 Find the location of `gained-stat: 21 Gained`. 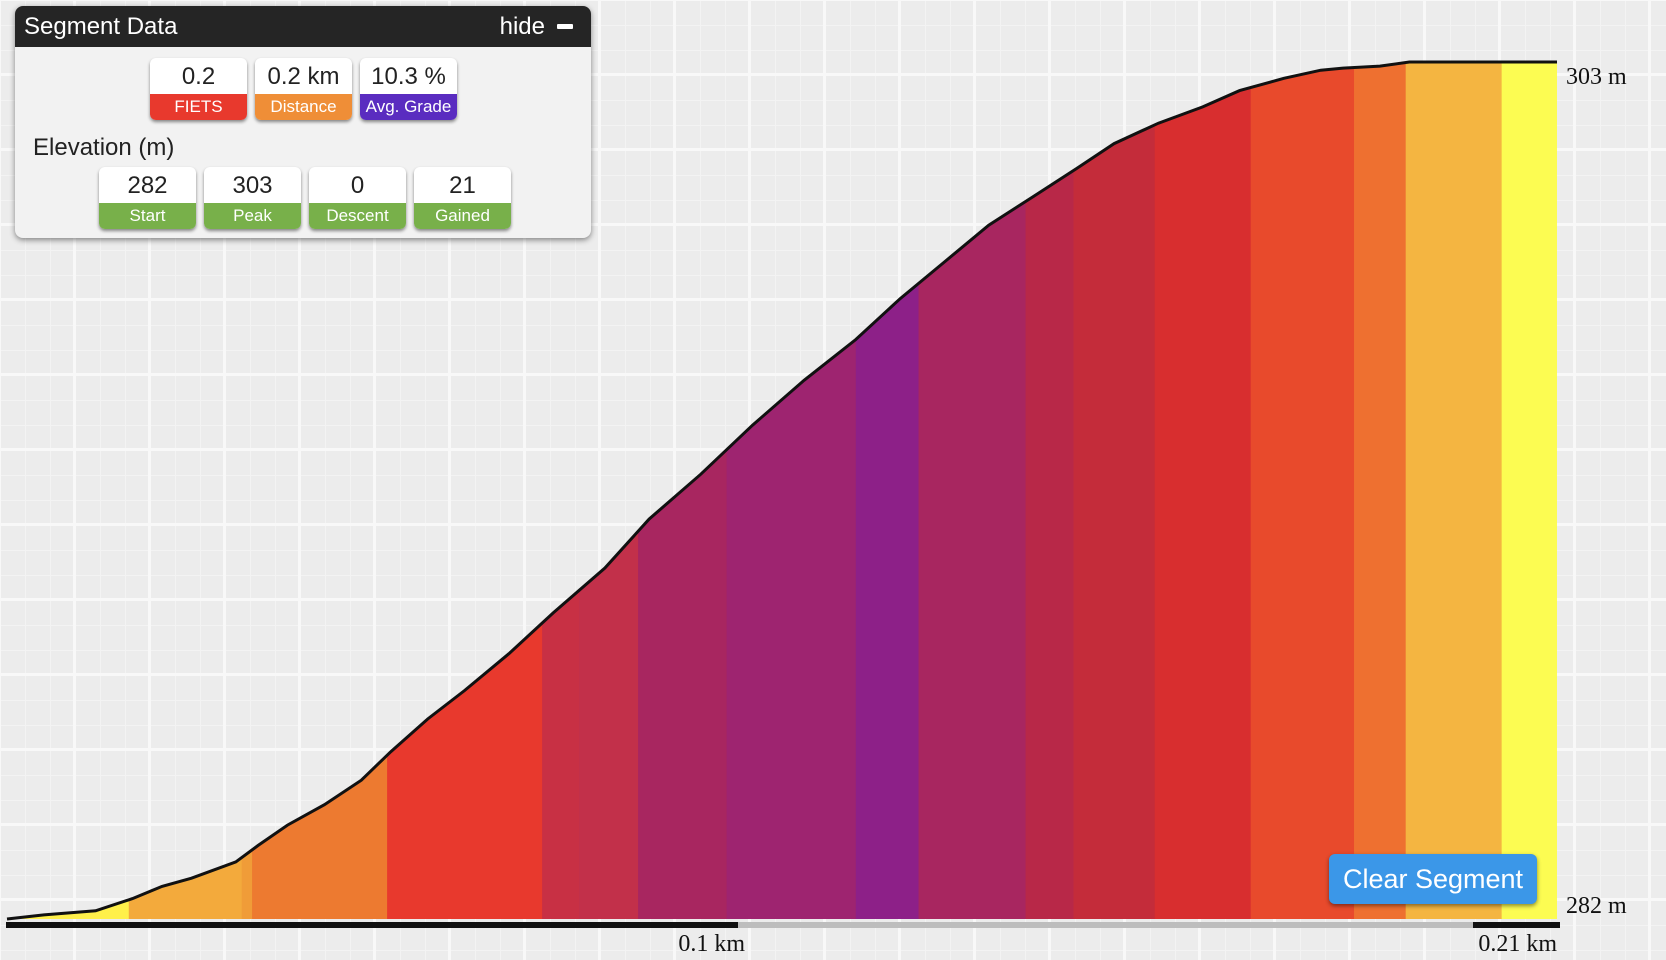

gained-stat: 21 Gained is located at coordinates (462, 198).